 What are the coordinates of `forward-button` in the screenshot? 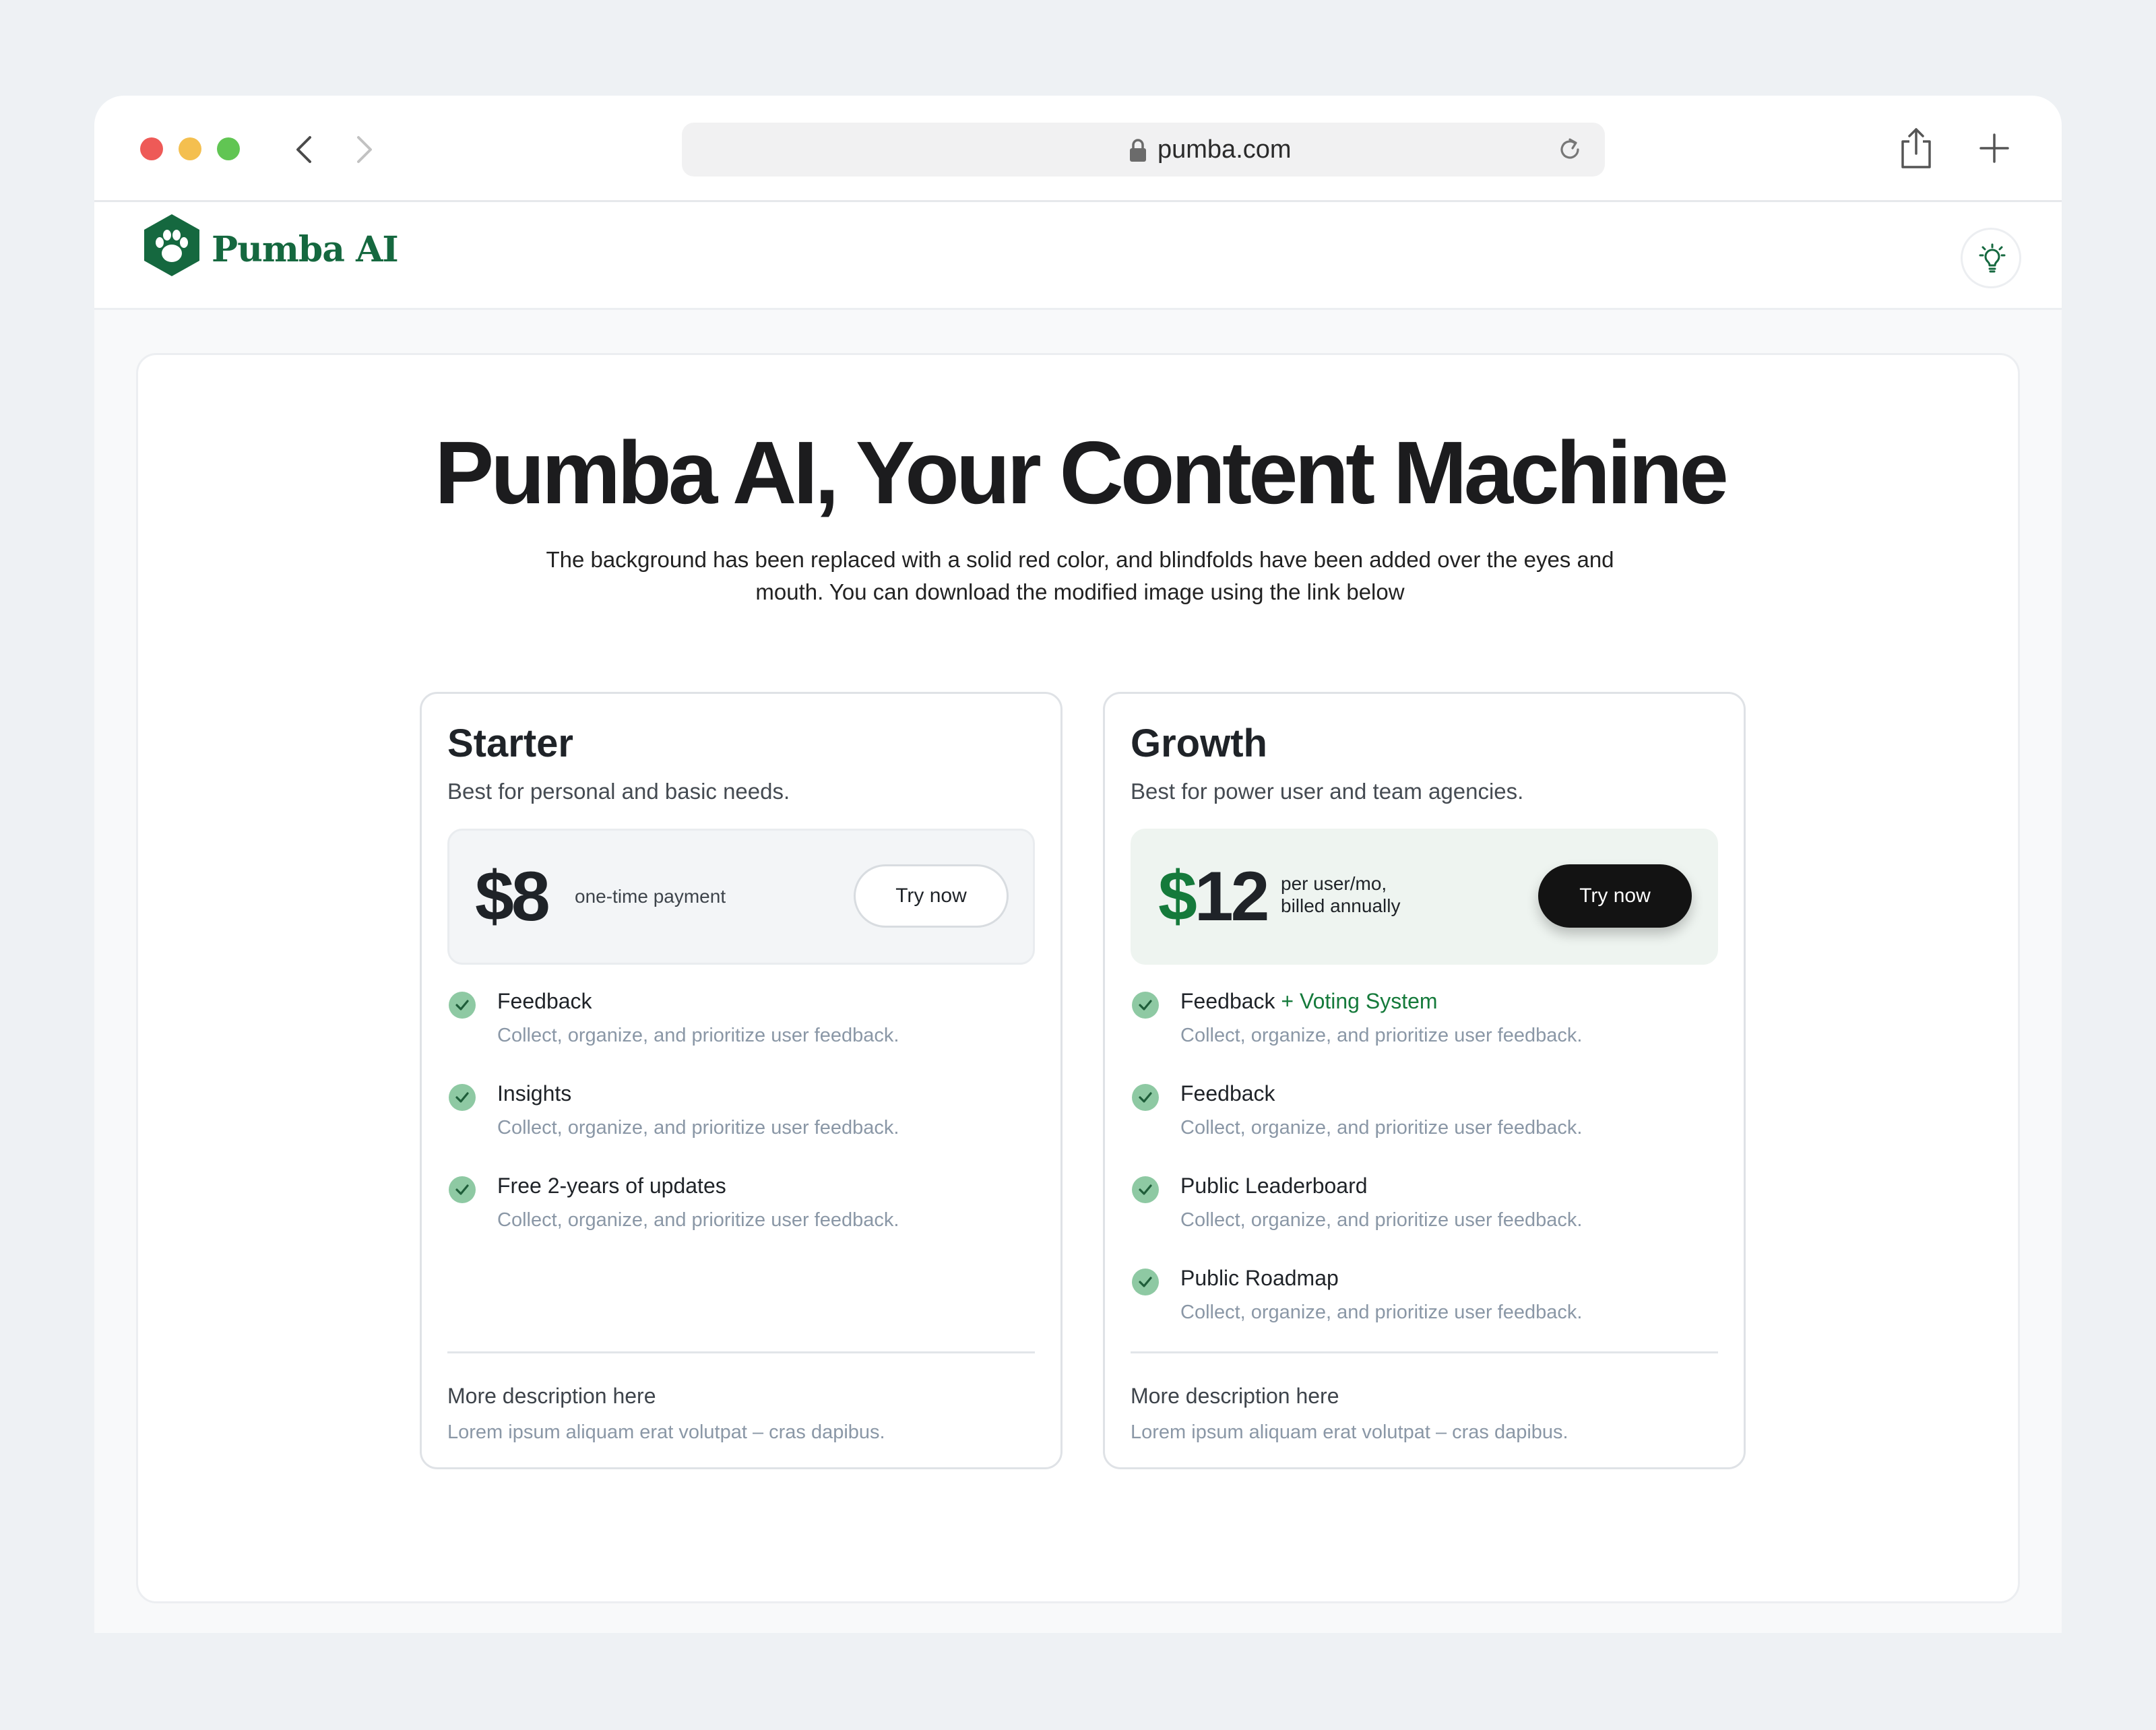 It's located at (364, 149).